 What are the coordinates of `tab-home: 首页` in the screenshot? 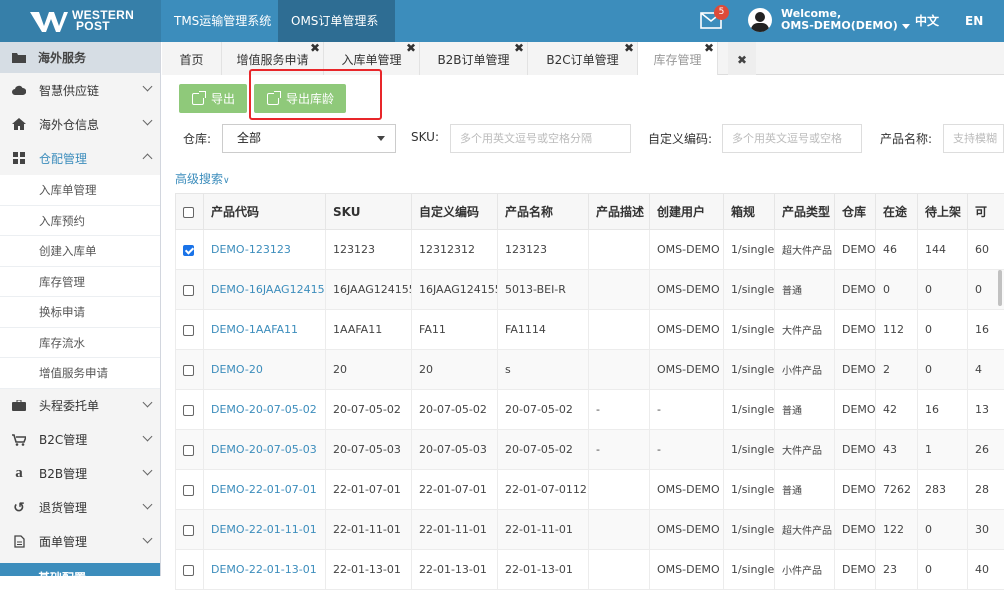 It's located at (192, 58).